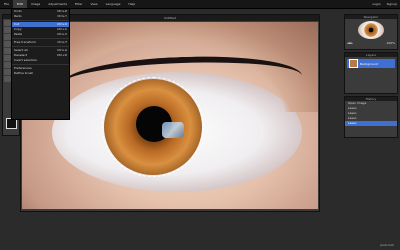 Image resolution: width=400 pixels, height=250 pixels. I want to click on menu-image: Image, so click(35, 4).